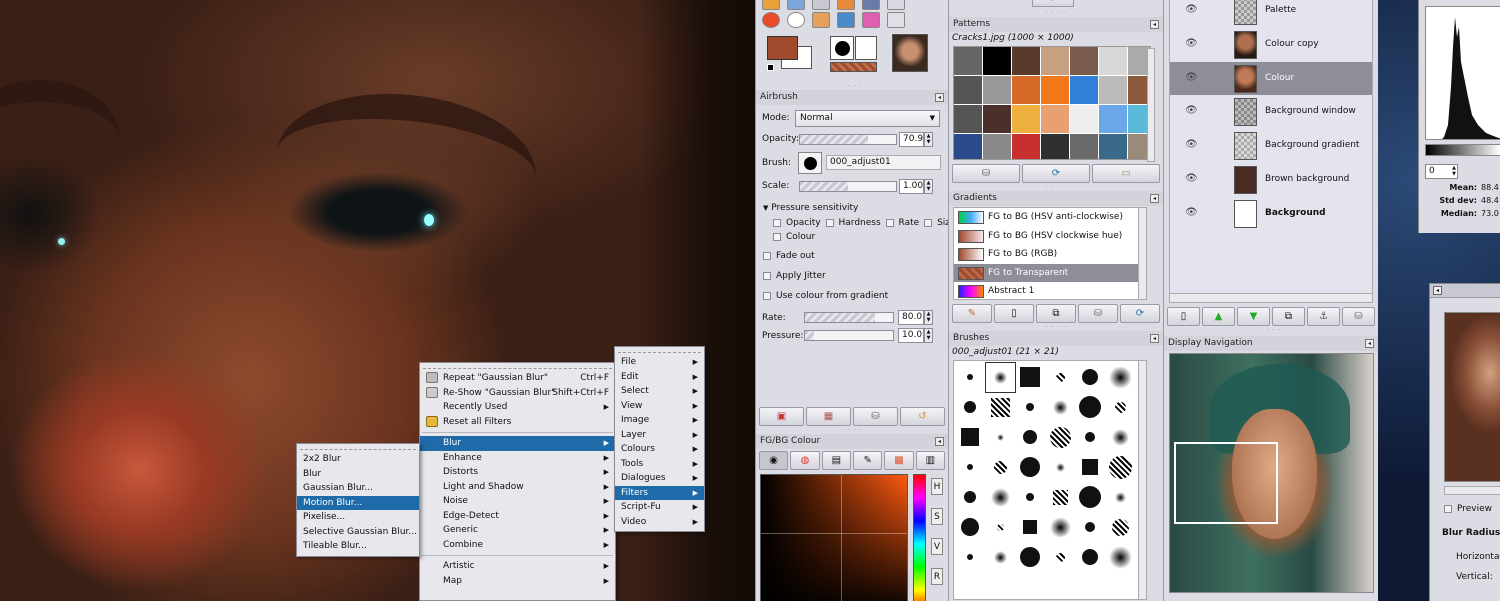 This screenshot has height=601, width=1500. What do you see at coordinates (771, 5) in the screenshot?
I see `paintbrush-tool-icon` at bounding box center [771, 5].